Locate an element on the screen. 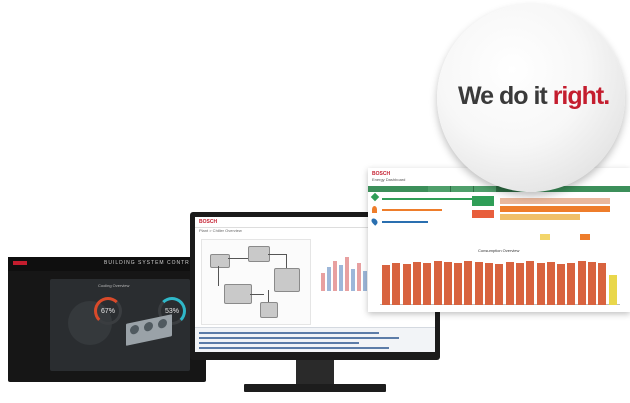  slogan-text: We do it right. is located at coordinates (534, 96).